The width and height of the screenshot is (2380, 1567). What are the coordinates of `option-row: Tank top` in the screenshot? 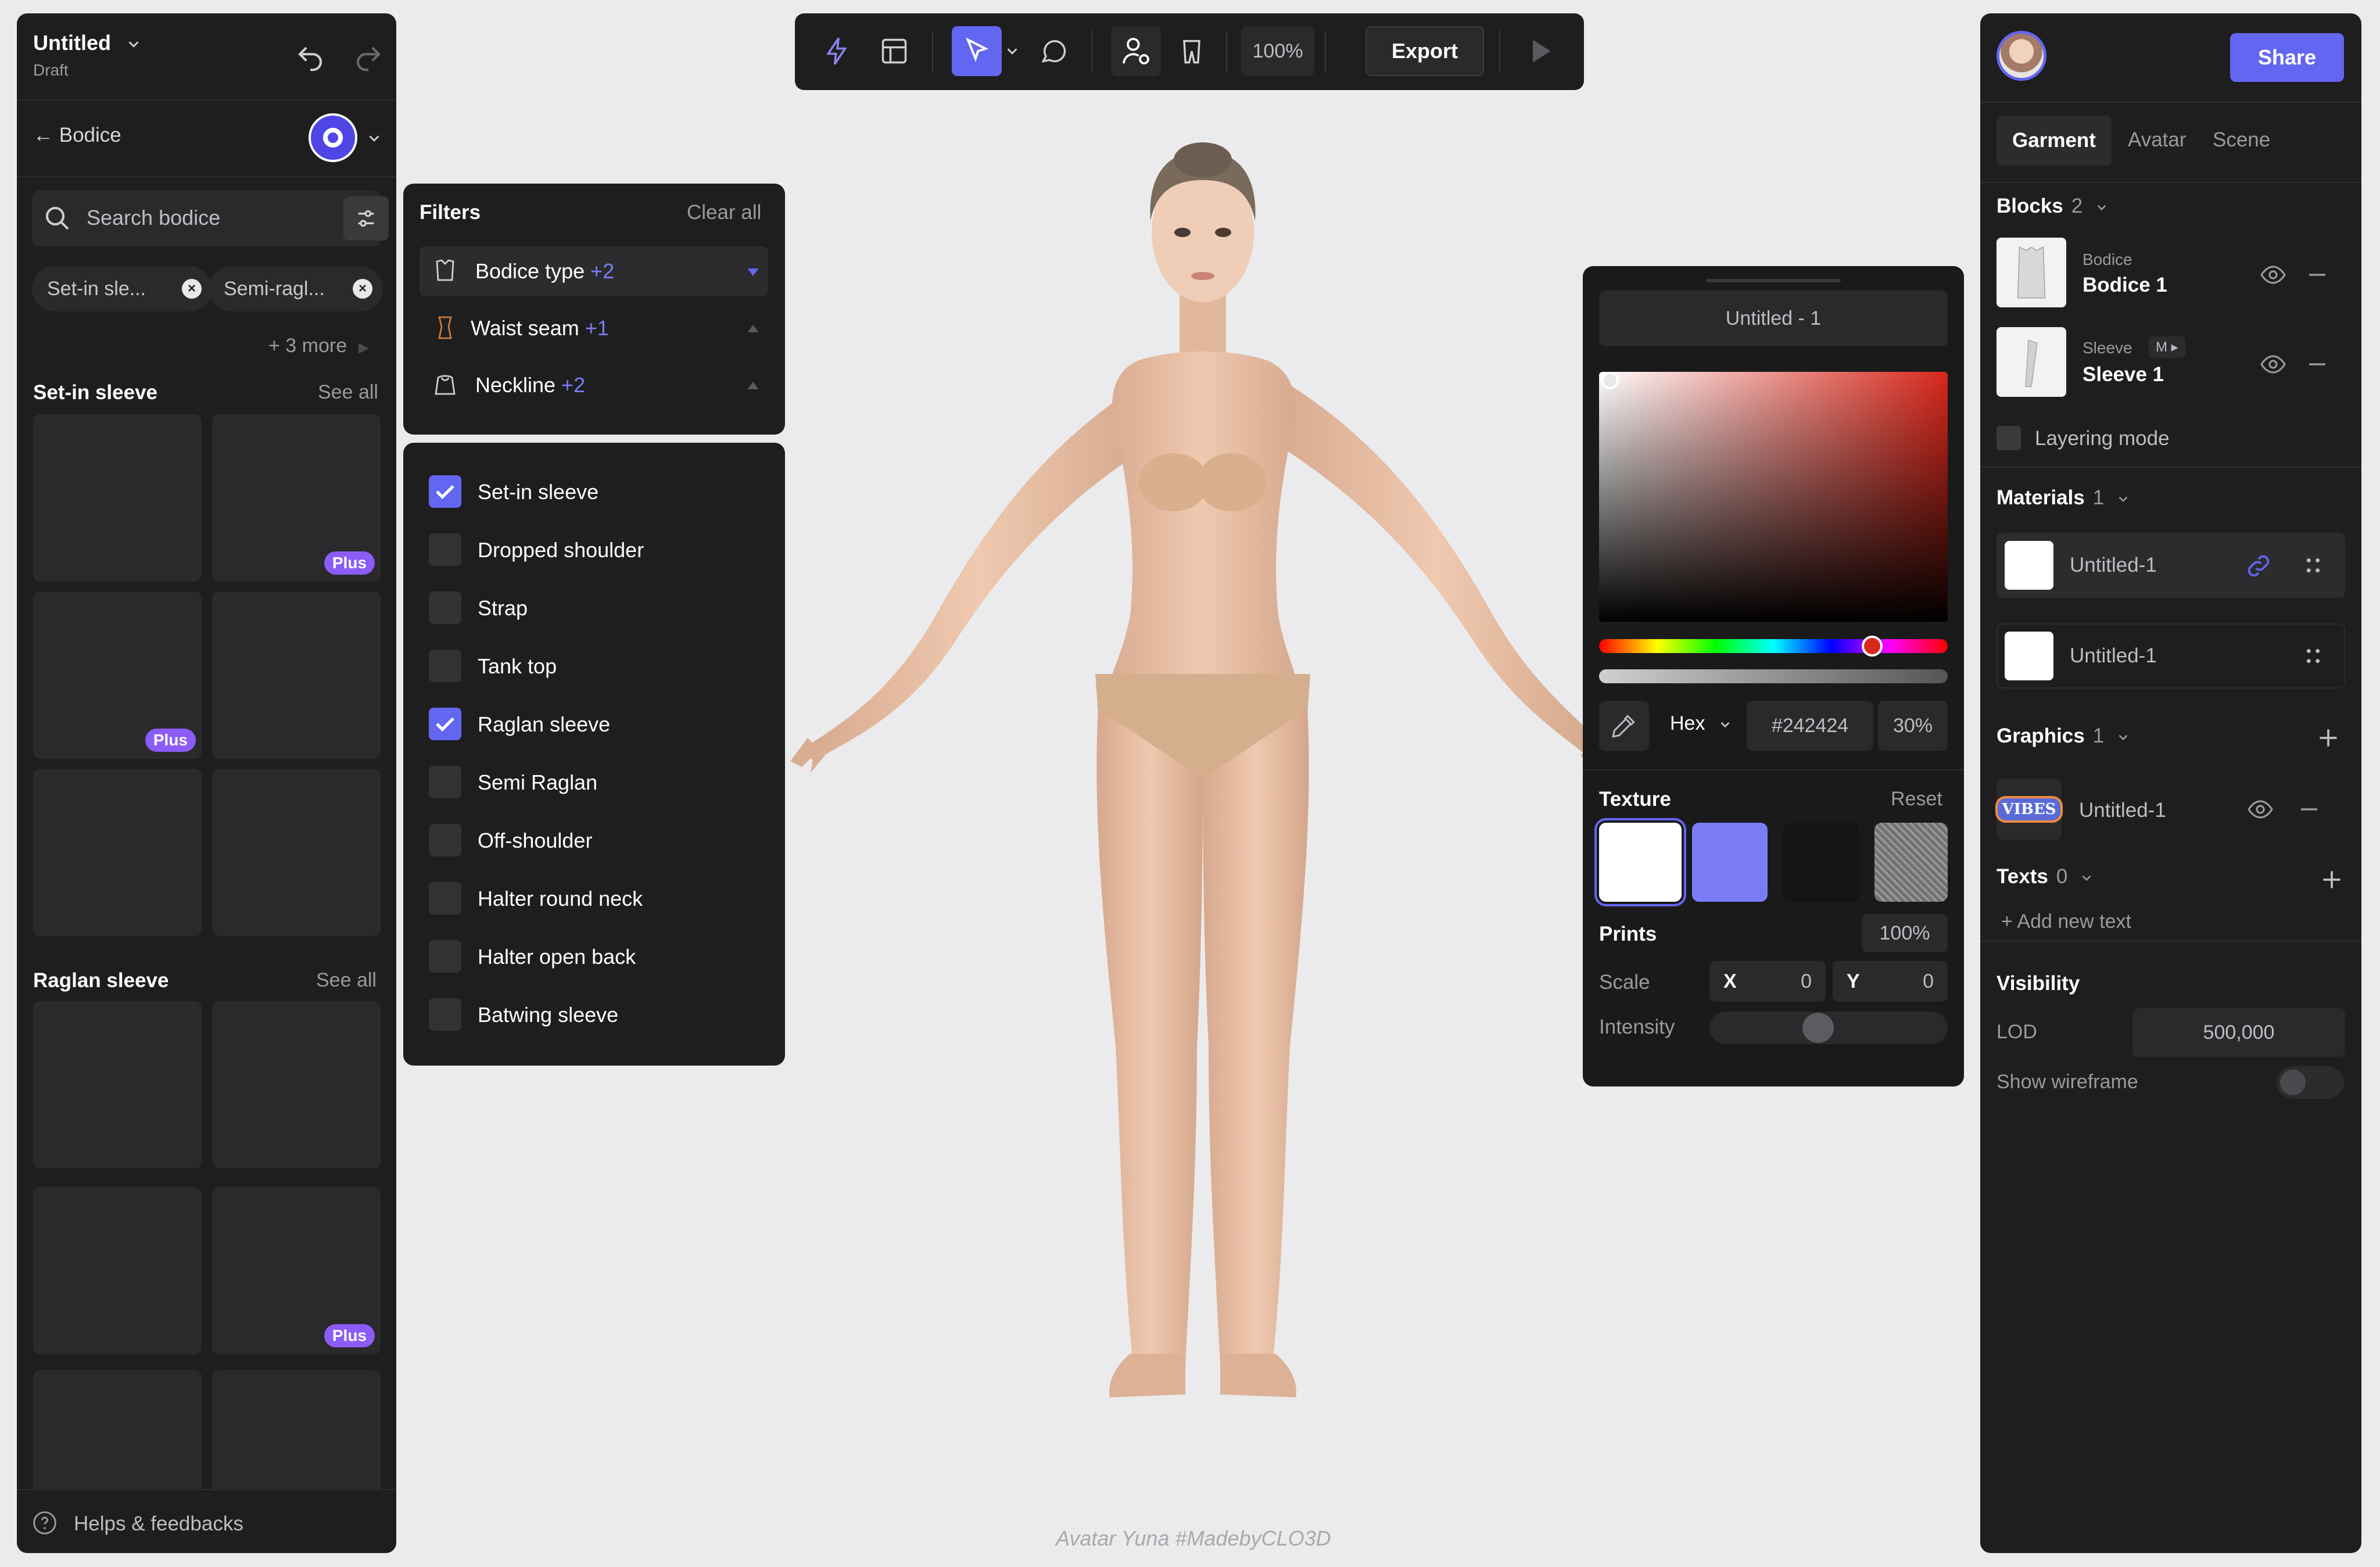 It's located at (594, 666).